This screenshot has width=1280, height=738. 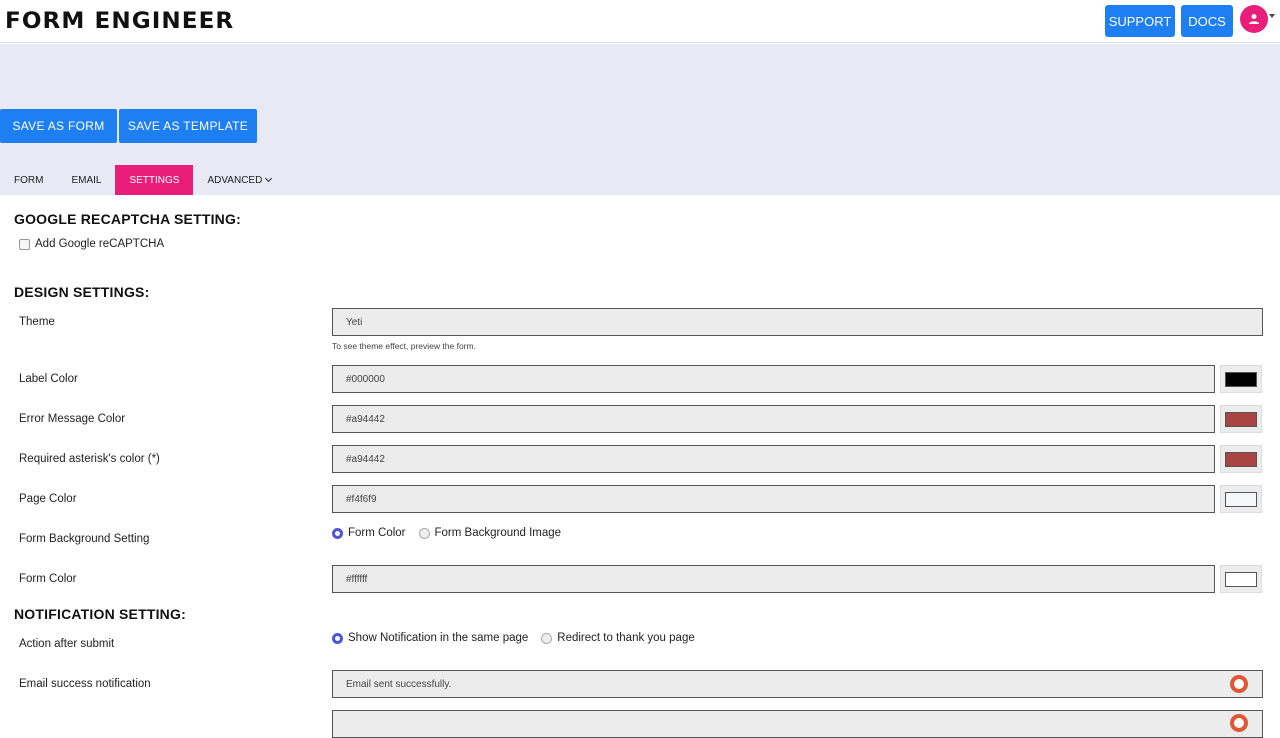 I want to click on error-color-label: Error Message Color, so click(x=72, y=419).